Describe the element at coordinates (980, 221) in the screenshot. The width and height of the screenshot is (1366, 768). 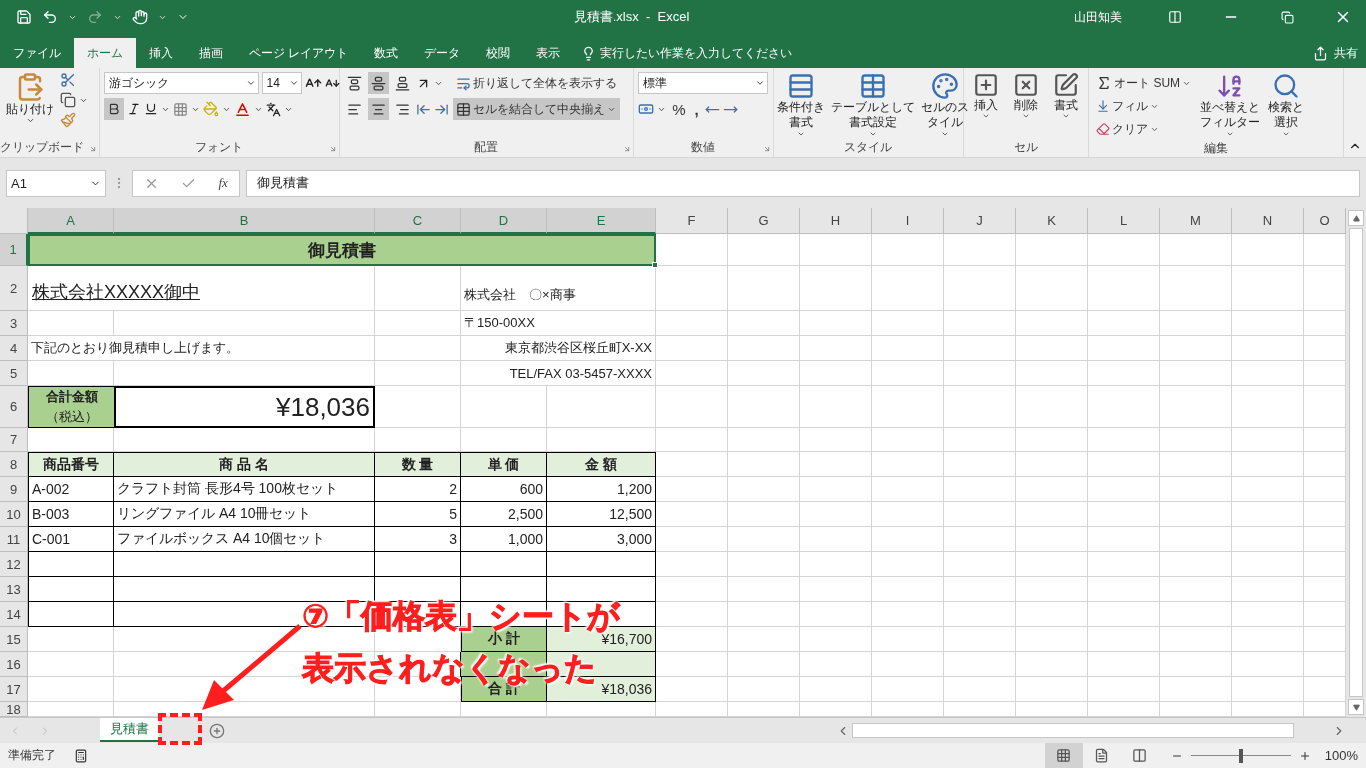
I see `column-header: J` at that location.